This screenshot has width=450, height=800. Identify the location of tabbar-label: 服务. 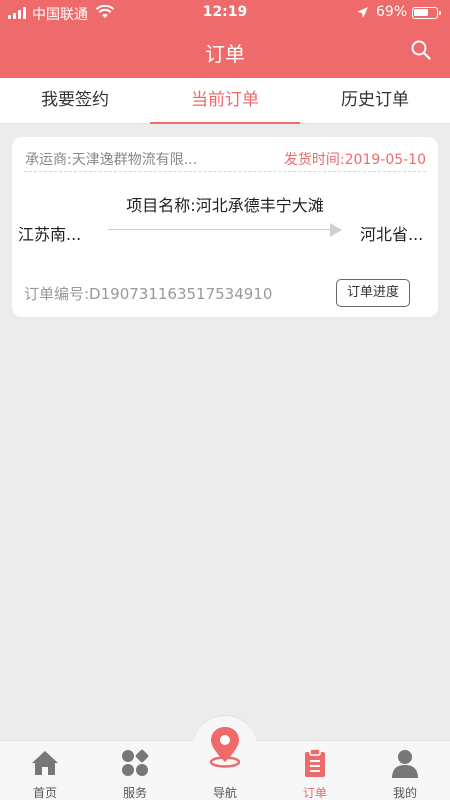
(134, 793).